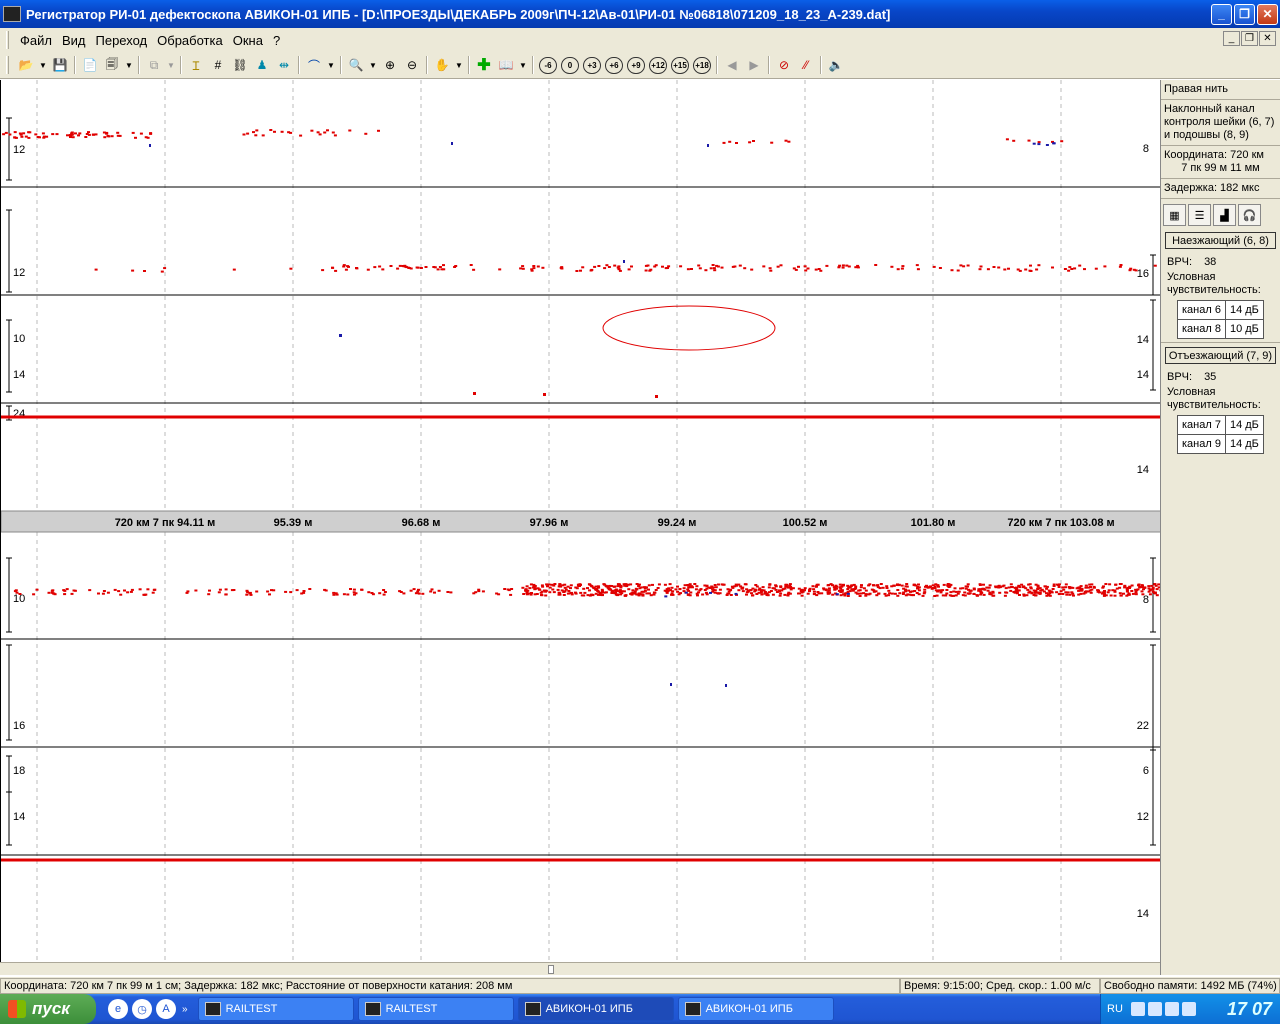 Image resolution: width=1280 pixels, height=1024 pixels. What do you see at coordinates (755, 1009) in the screenshot?
I see `task-avikon-2: АВИКОН-01 ИПБ` at bounding box center [755, 1009].